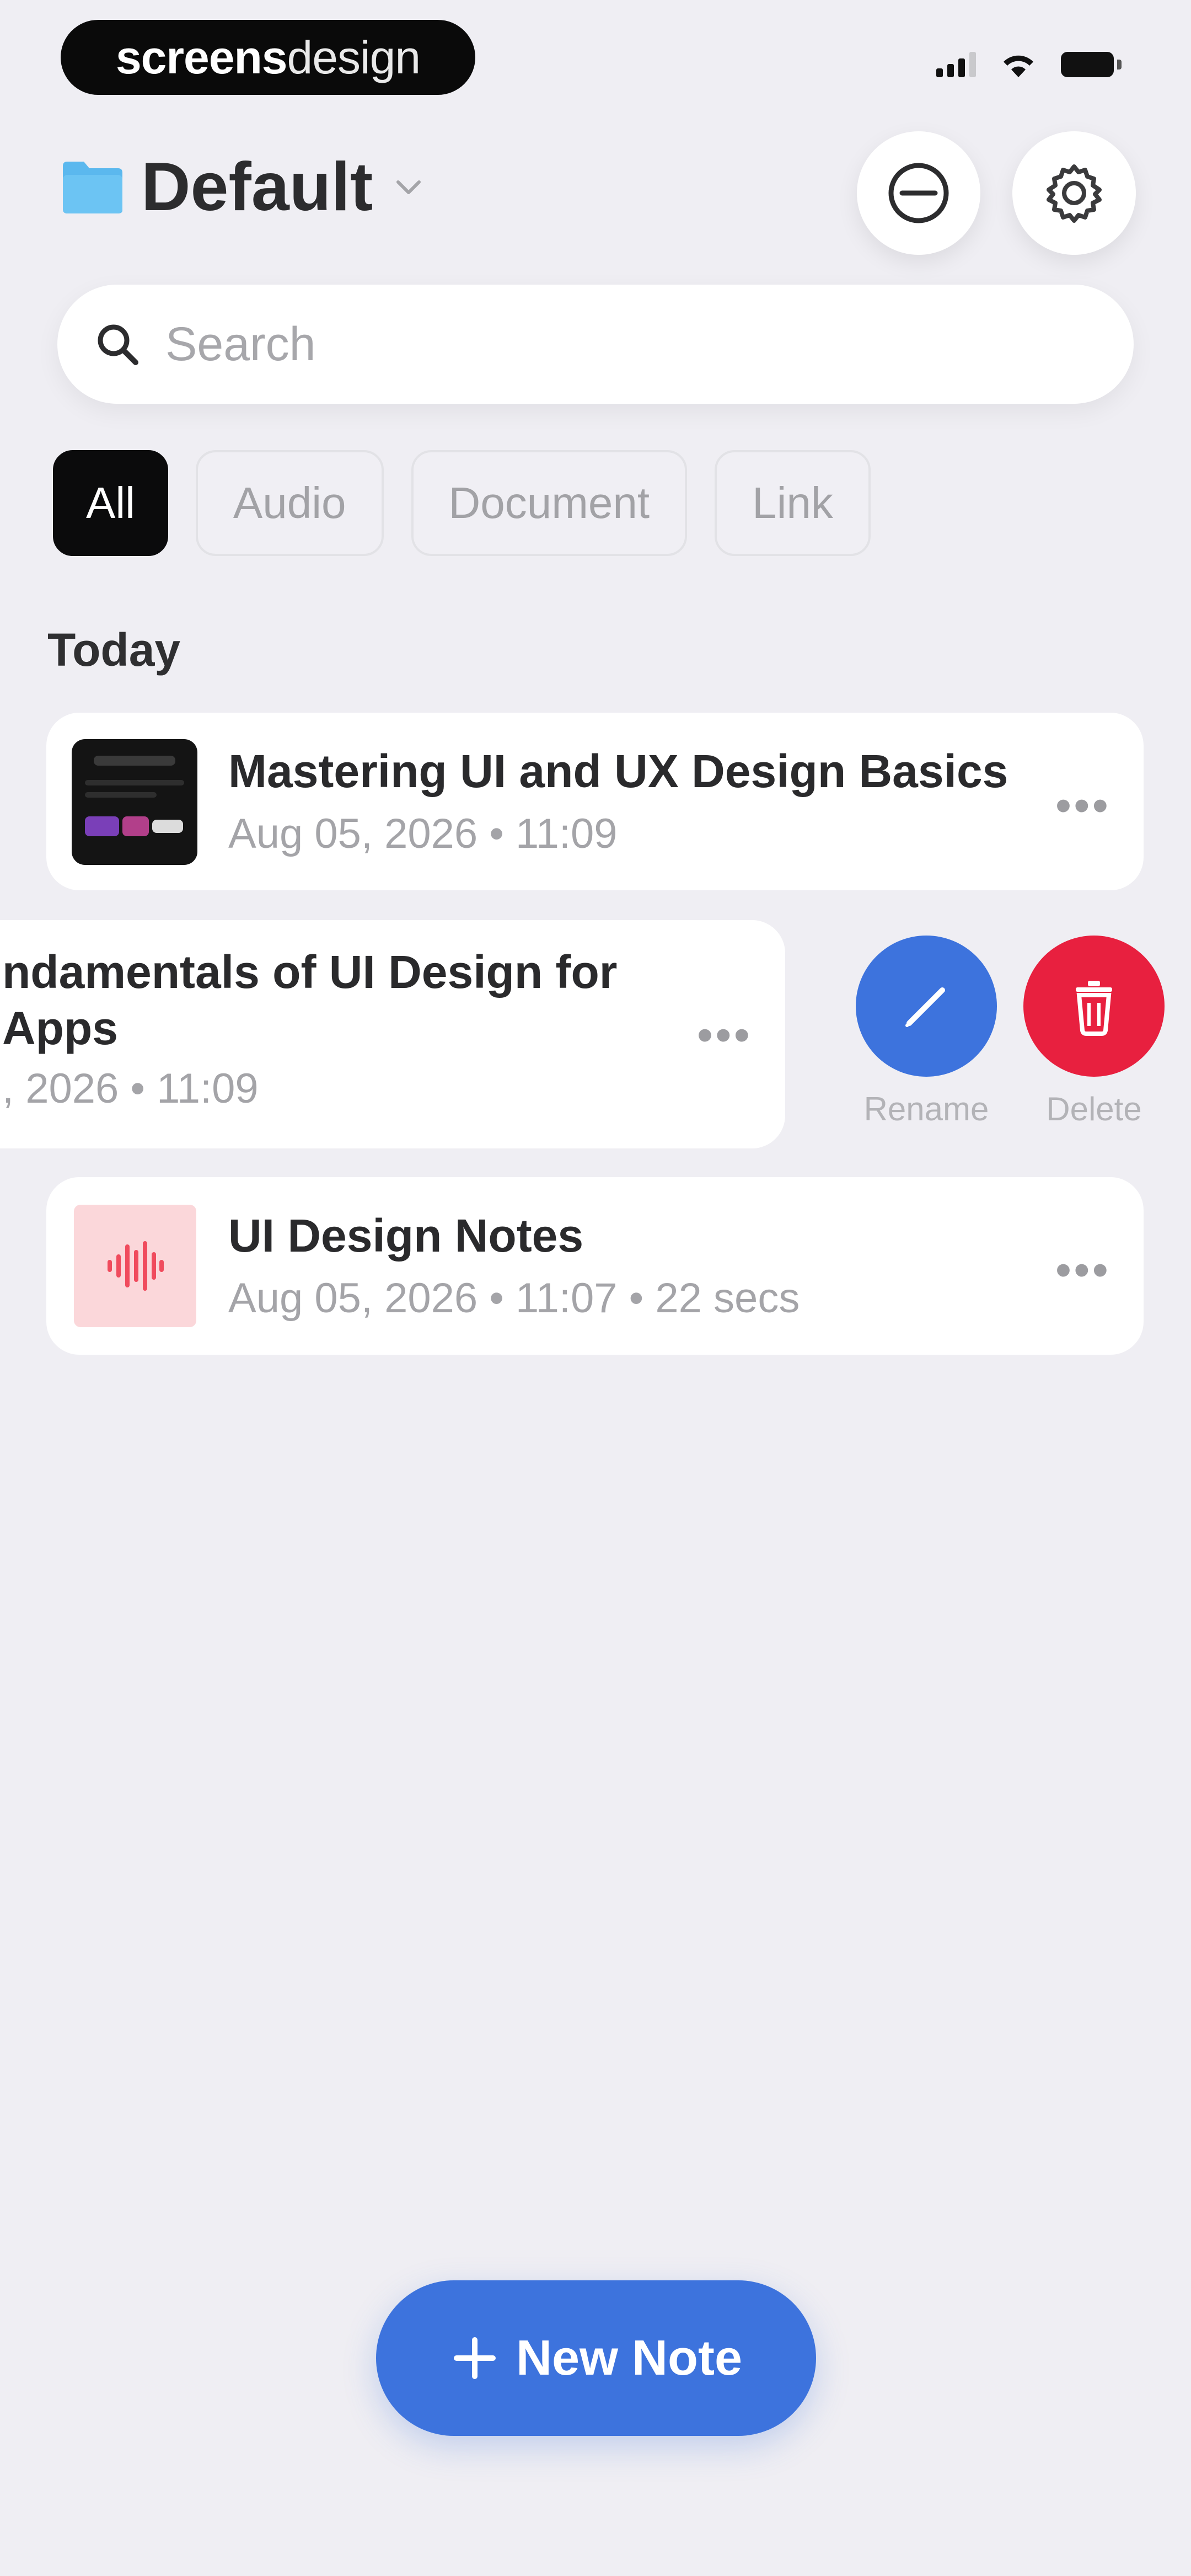  I want to click on filter-chip-document: Document, so click(549, 503).